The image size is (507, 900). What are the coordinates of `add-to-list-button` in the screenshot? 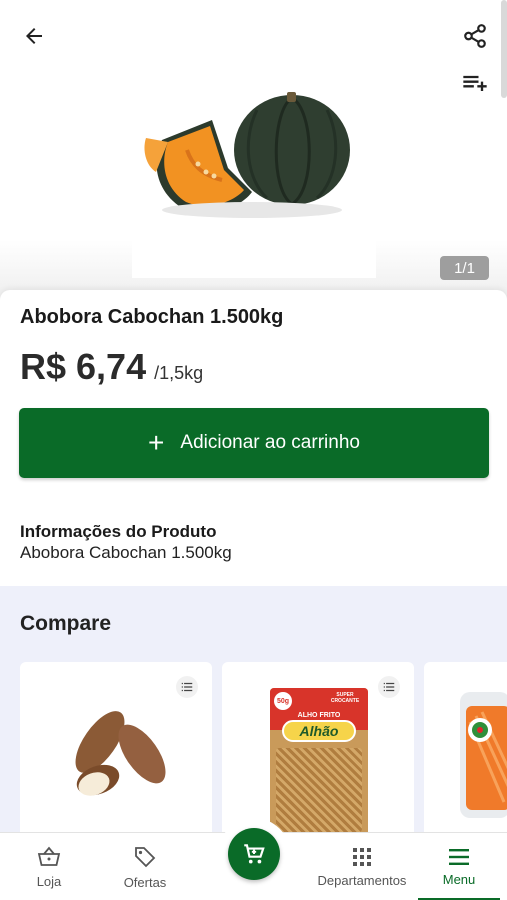 It's located at (475, 84).